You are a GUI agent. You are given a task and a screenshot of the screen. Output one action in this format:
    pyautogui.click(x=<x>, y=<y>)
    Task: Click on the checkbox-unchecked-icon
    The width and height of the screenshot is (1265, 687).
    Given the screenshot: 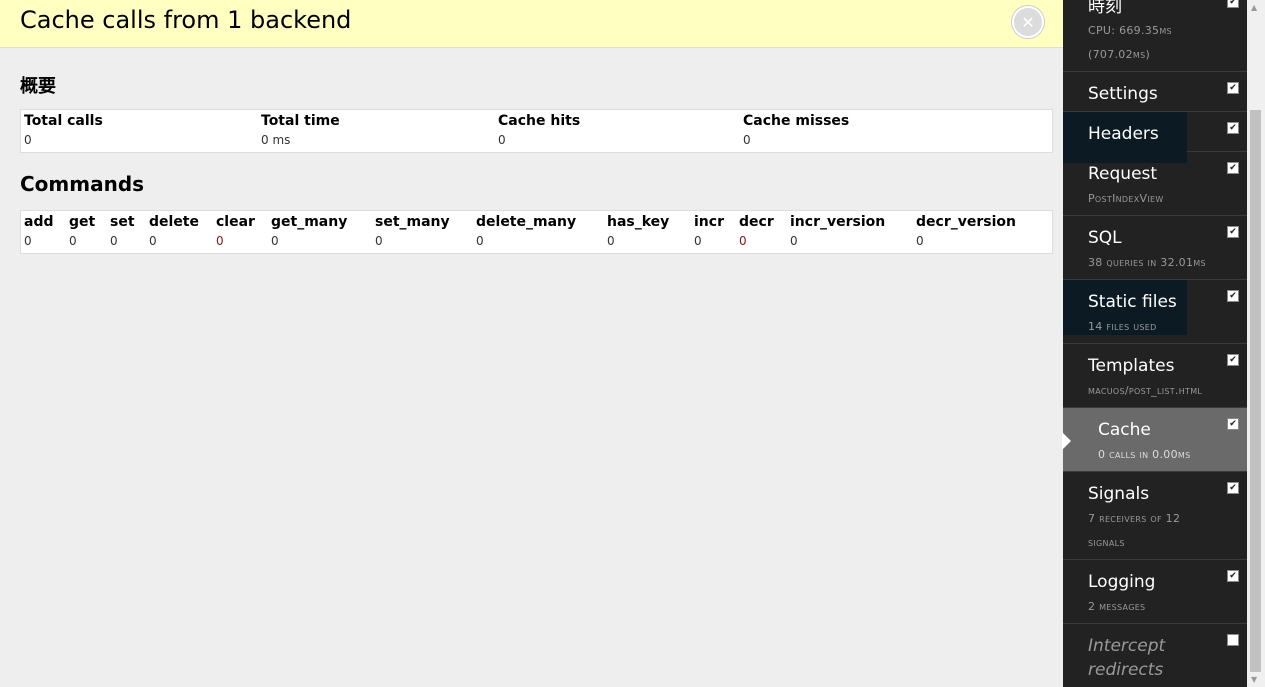 What is the action you would take?
    pyautogui.click(x=1233, y=640)
    